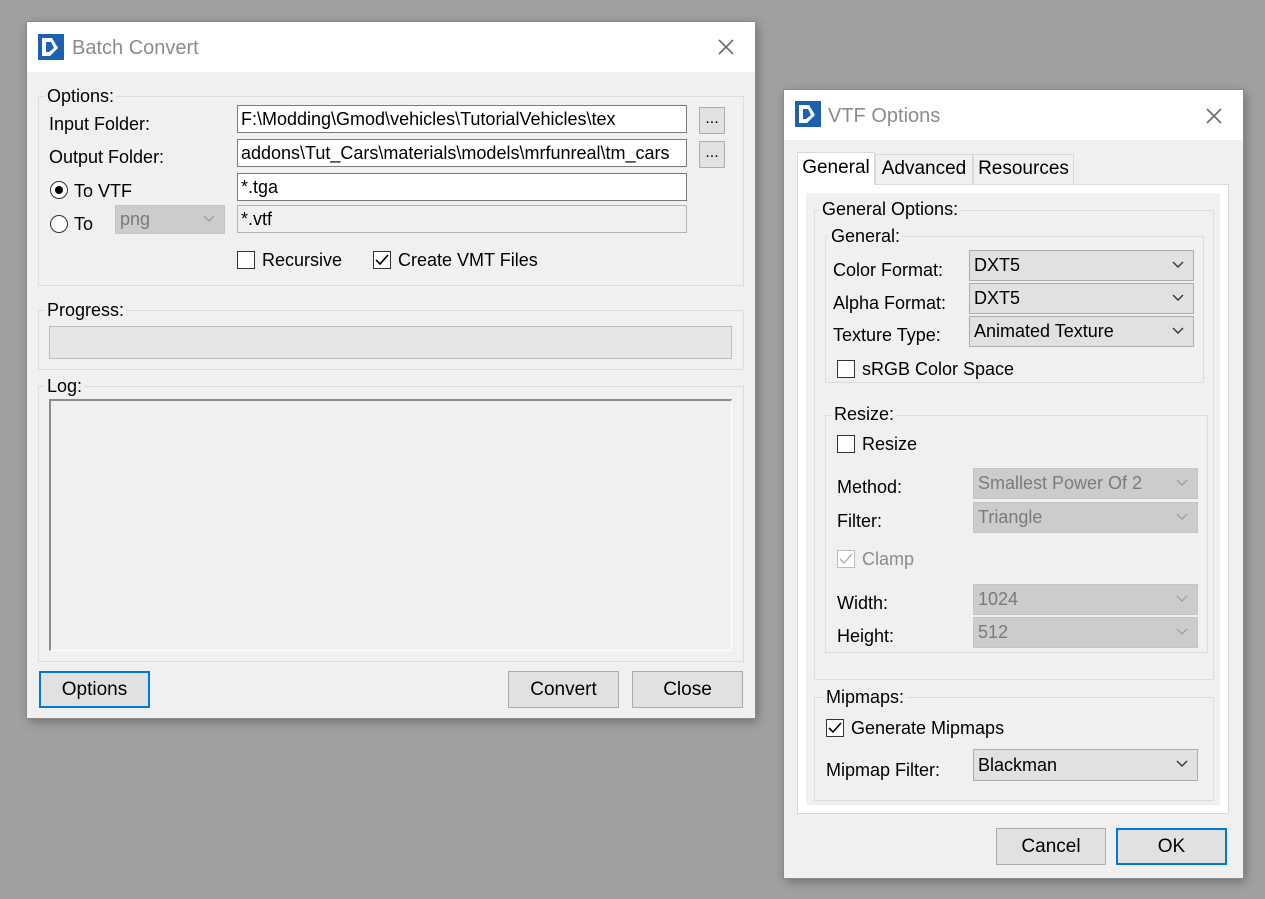 This screenshot has height=899, width=1265. What do you see at coordinates (890, 209) in the screenshot?
I see `general-options-group-title: General Options:` at bounding box center [890, 209].